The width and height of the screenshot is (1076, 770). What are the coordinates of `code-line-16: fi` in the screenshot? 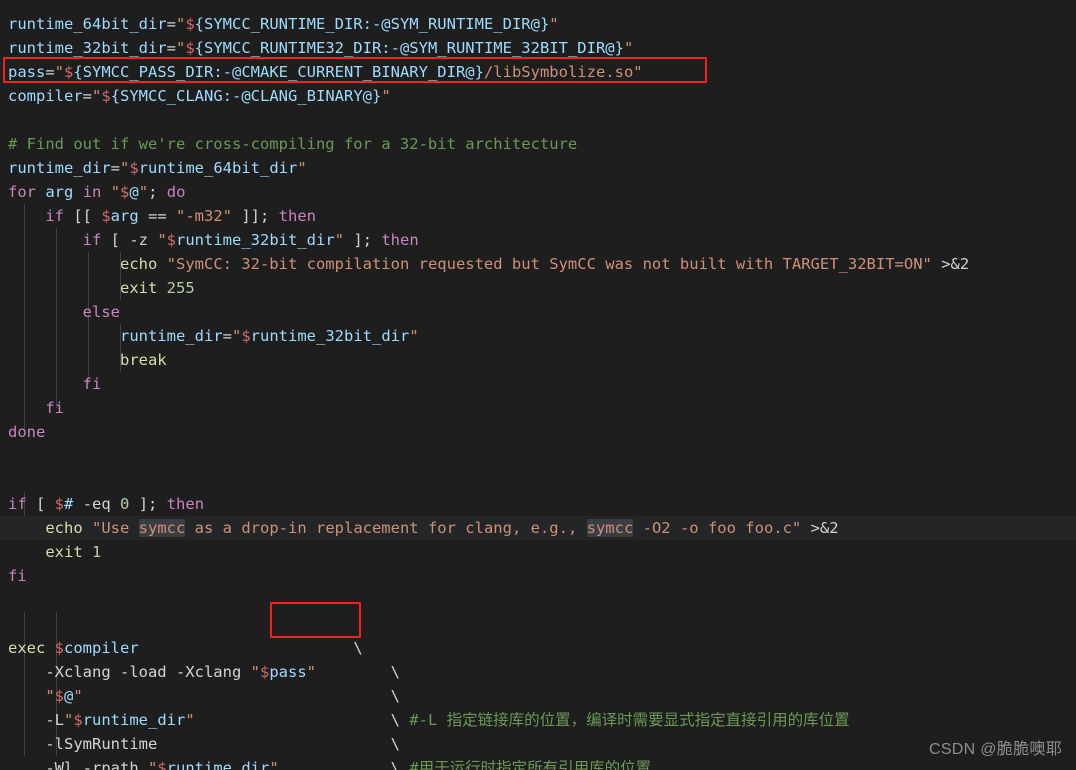 It's located at (538, 384).